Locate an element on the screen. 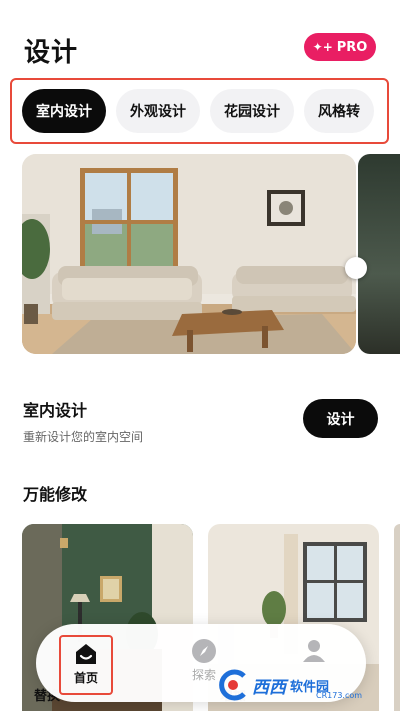 This screenshot has width=400, height=711. home-icon is located at coordinates (86, 654).